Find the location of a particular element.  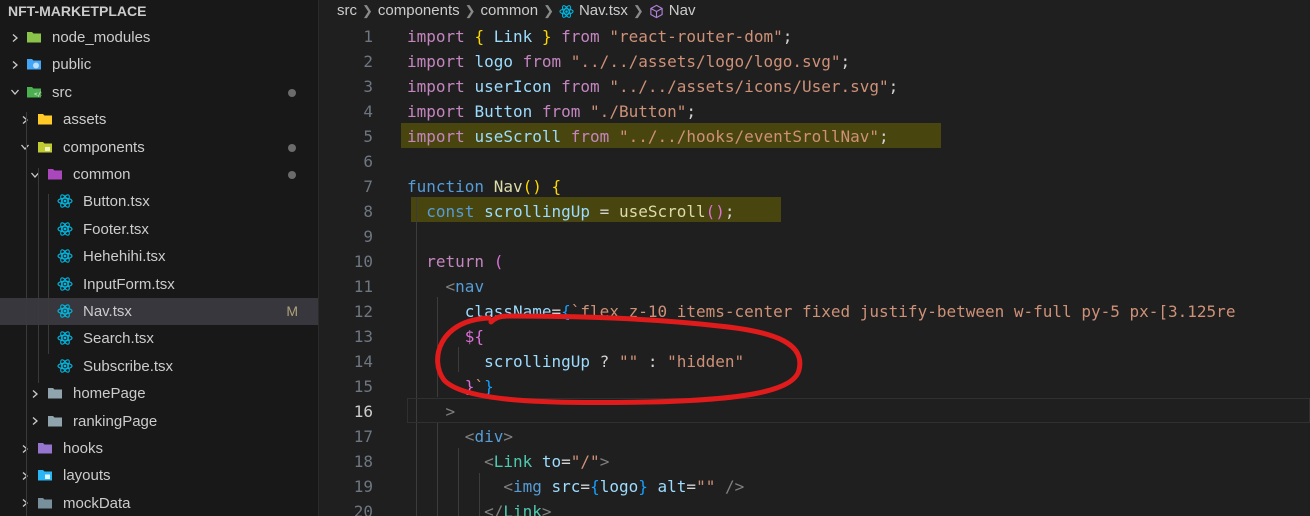

line-number: 7 is located at coordinates (368, 186).